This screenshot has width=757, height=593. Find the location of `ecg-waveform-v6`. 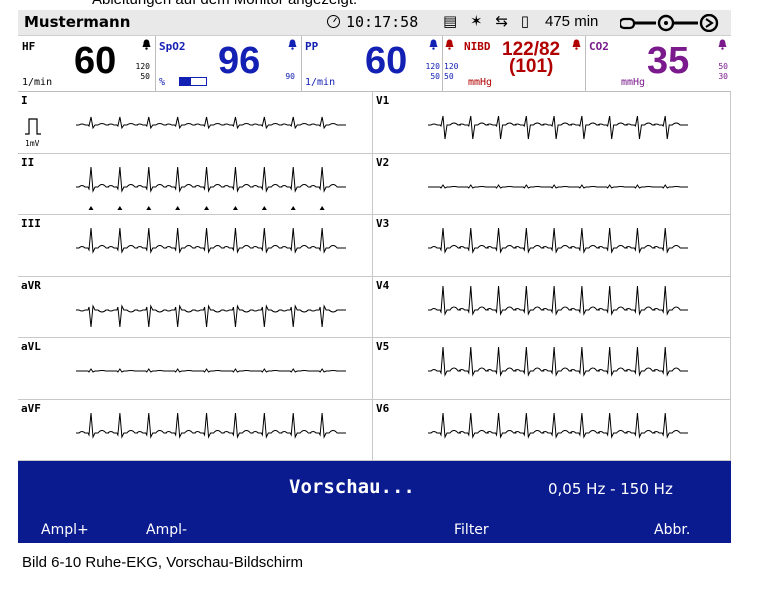

ecg-waveform-v6 is located at coordinates (558, 425).